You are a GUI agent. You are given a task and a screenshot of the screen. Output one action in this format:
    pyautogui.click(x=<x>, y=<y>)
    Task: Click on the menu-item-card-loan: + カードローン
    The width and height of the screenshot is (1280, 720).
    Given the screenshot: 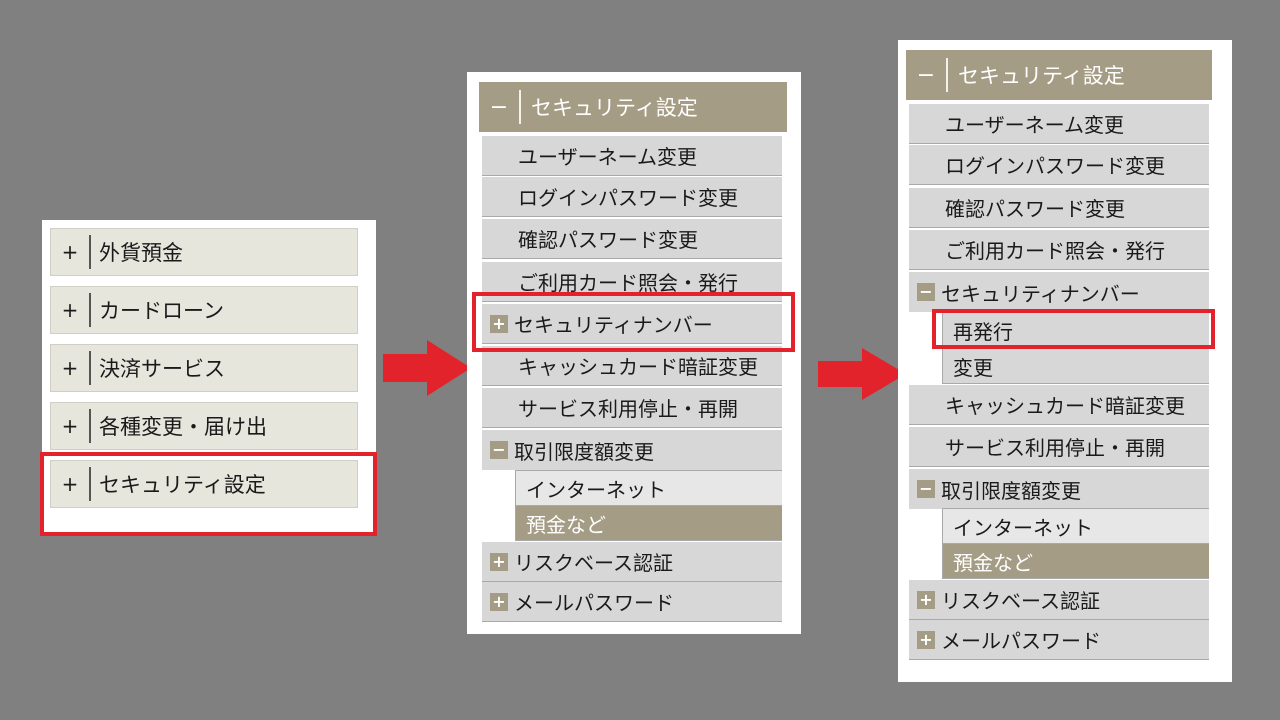 What is the action you would take?
    pyautogui.click(x=204, y=310)
    